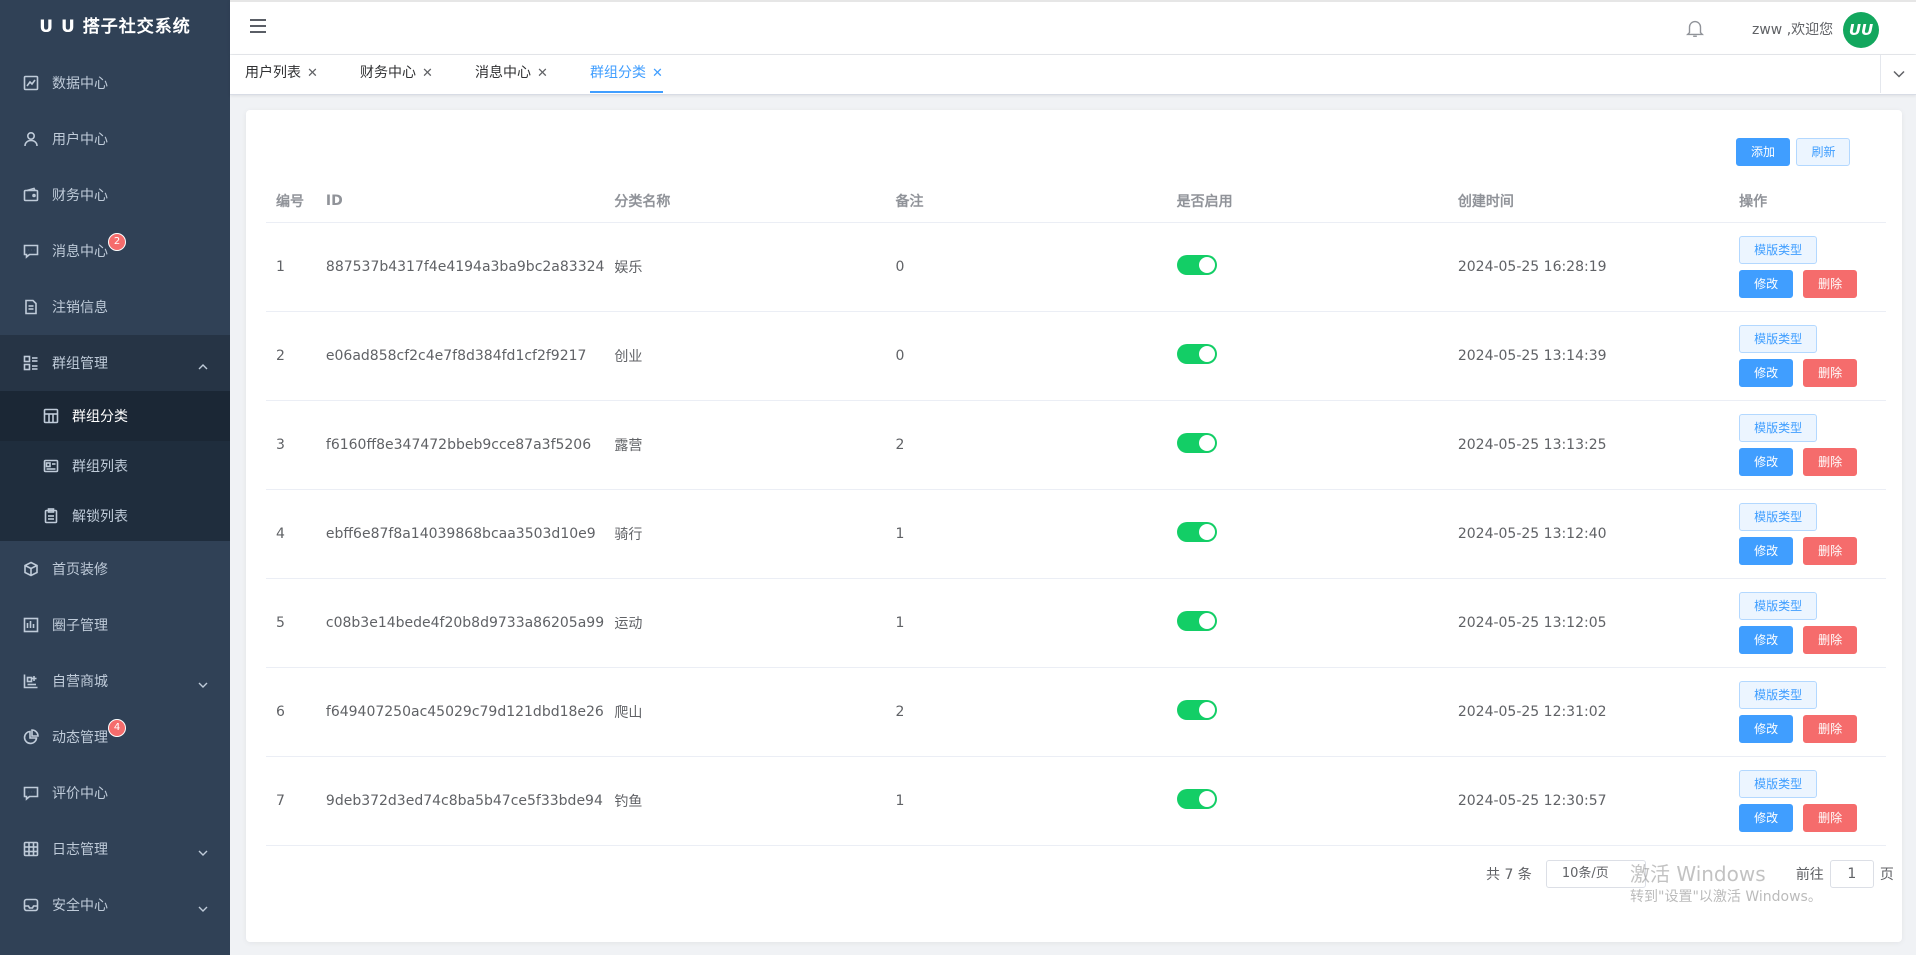 This screenshot has width=1916, height=955. I want to click on cell-actions: 模版类型修改 删除, so click(1807, 356).